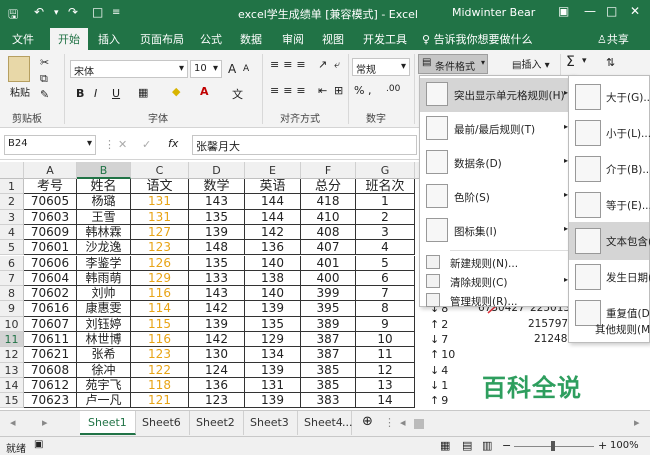 Image resolution: width=650 pixels, height=455 pixels. What do you see at coordinates (50, 355) in the screenshot?
I see `table-cell: 70621` at bounding box center [50, 355].